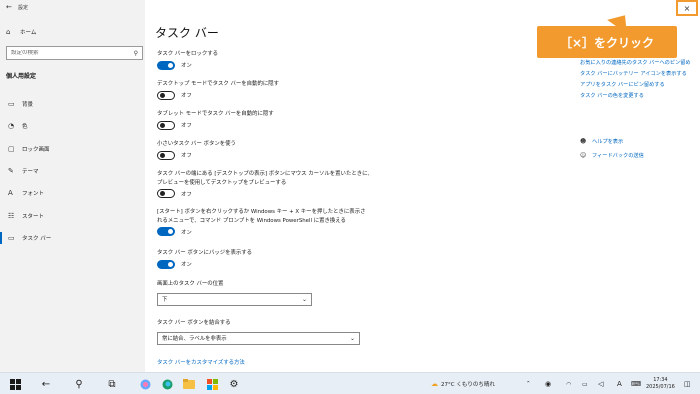  What do you see at coordinates (234, 299) in the screenshot?
I see `position-dropdown: 下 ⌄` at bounding box center [234, 299].